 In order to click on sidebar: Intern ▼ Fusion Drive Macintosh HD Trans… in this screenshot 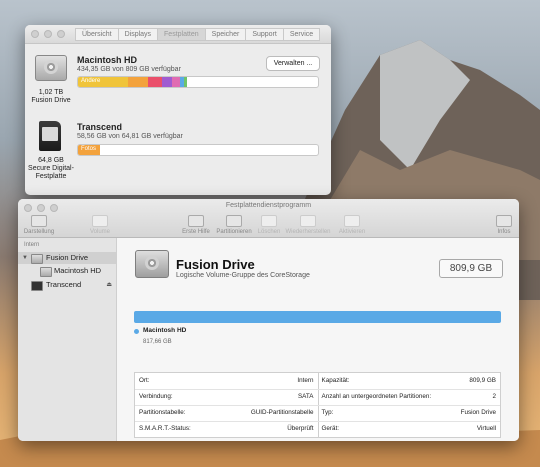, I will do `click(67, 339)`.